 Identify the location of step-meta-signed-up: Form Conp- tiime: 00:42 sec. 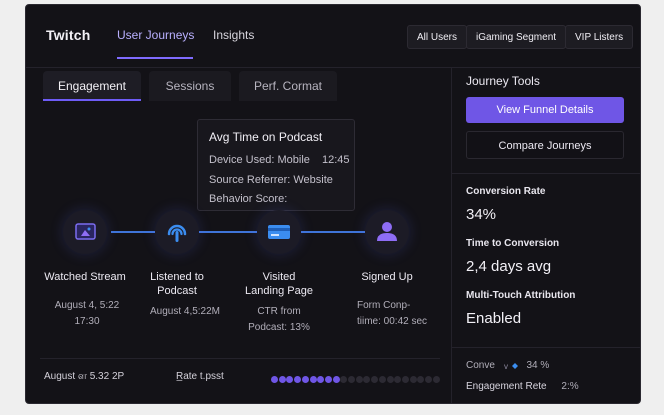
(392, 313).